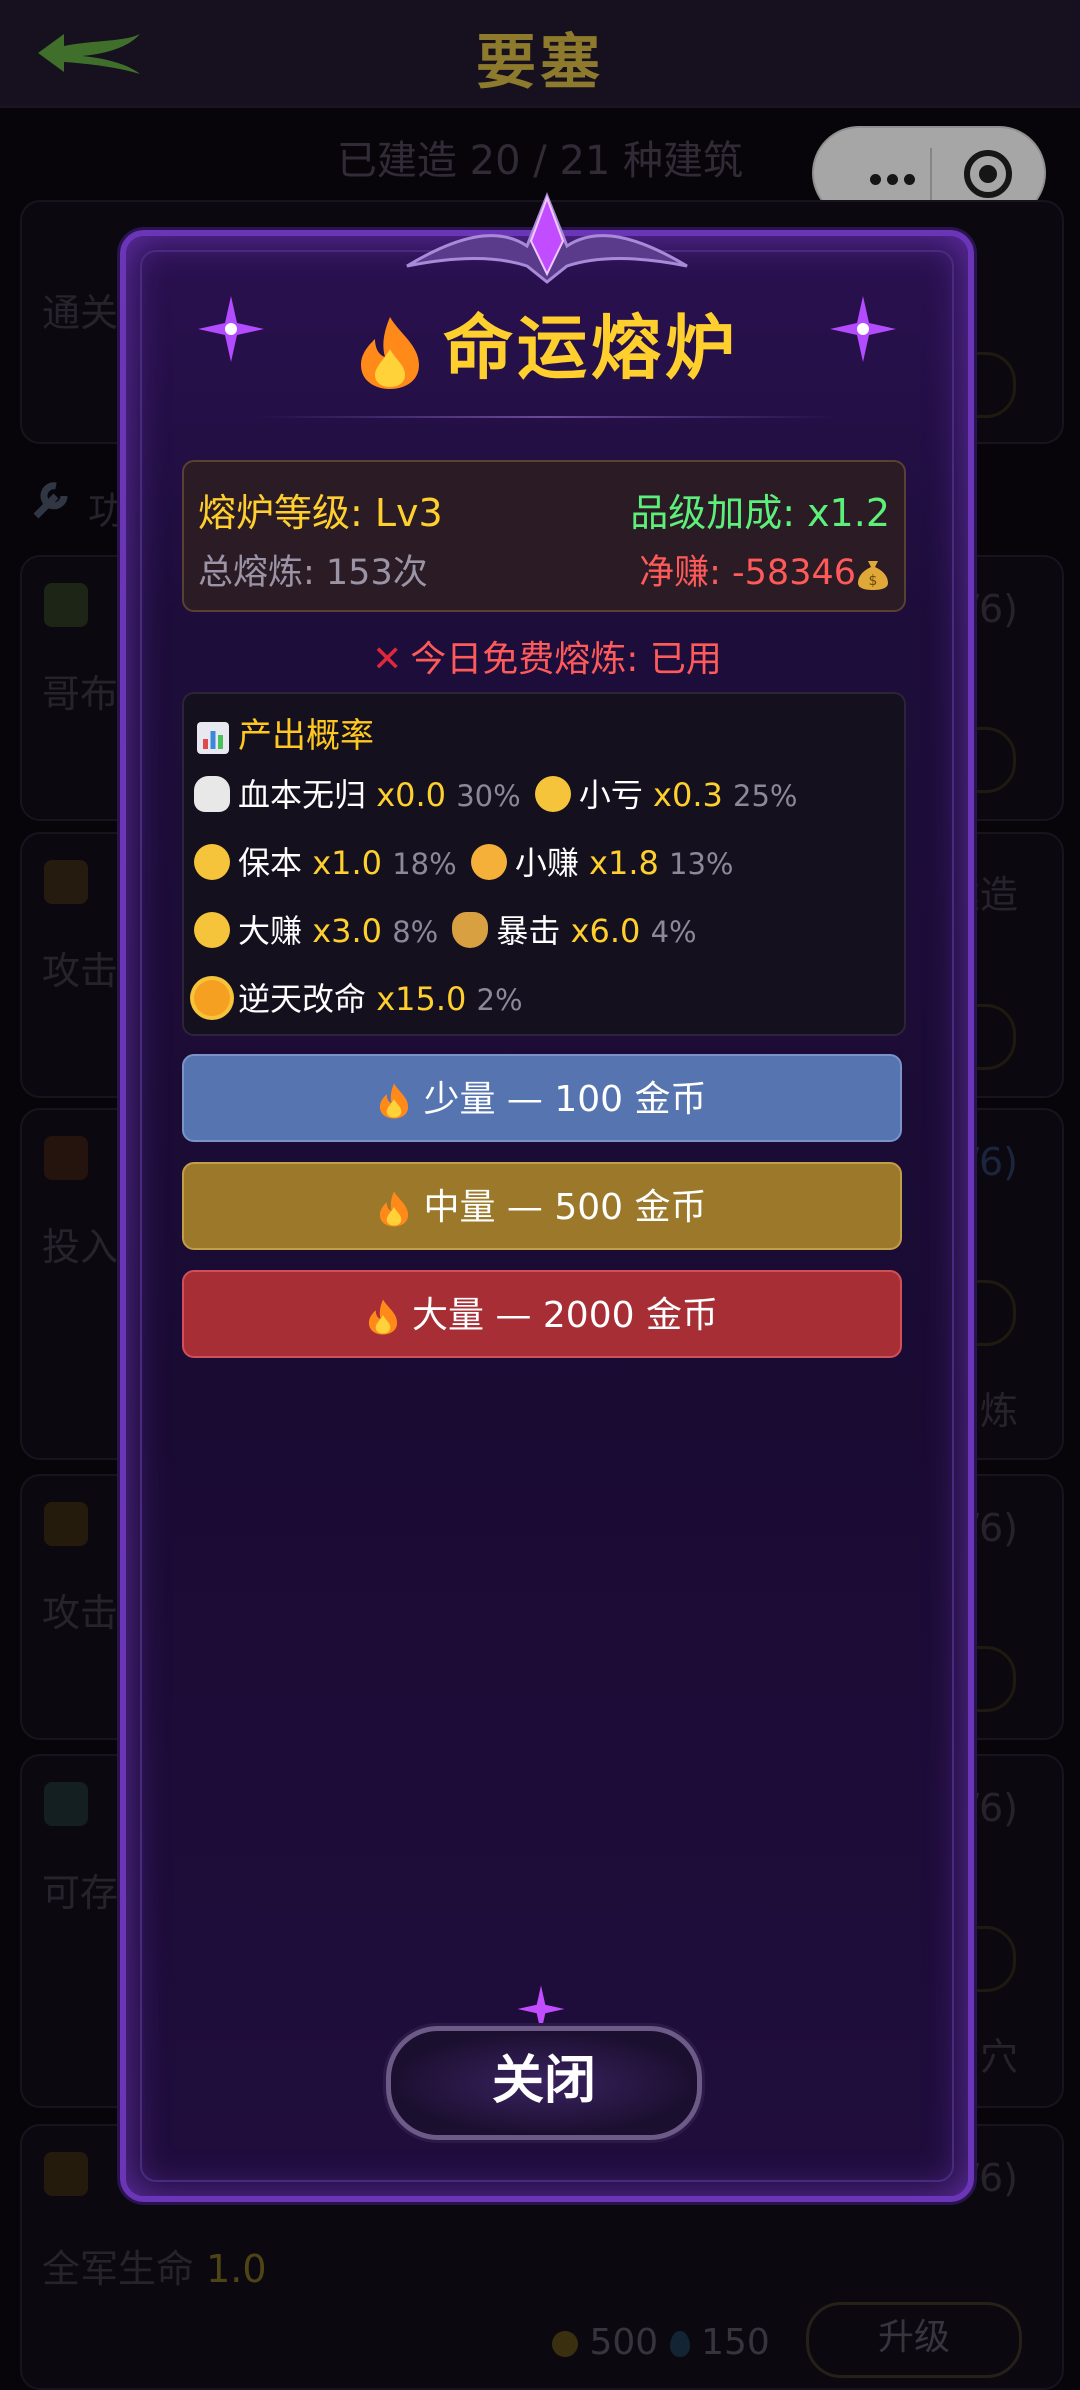  What do you see at coordinates (542, 1206) in the screenshot?
I see `smelt-medium-button: 中量 — 500 金币` at bounding box center [542, 1206].